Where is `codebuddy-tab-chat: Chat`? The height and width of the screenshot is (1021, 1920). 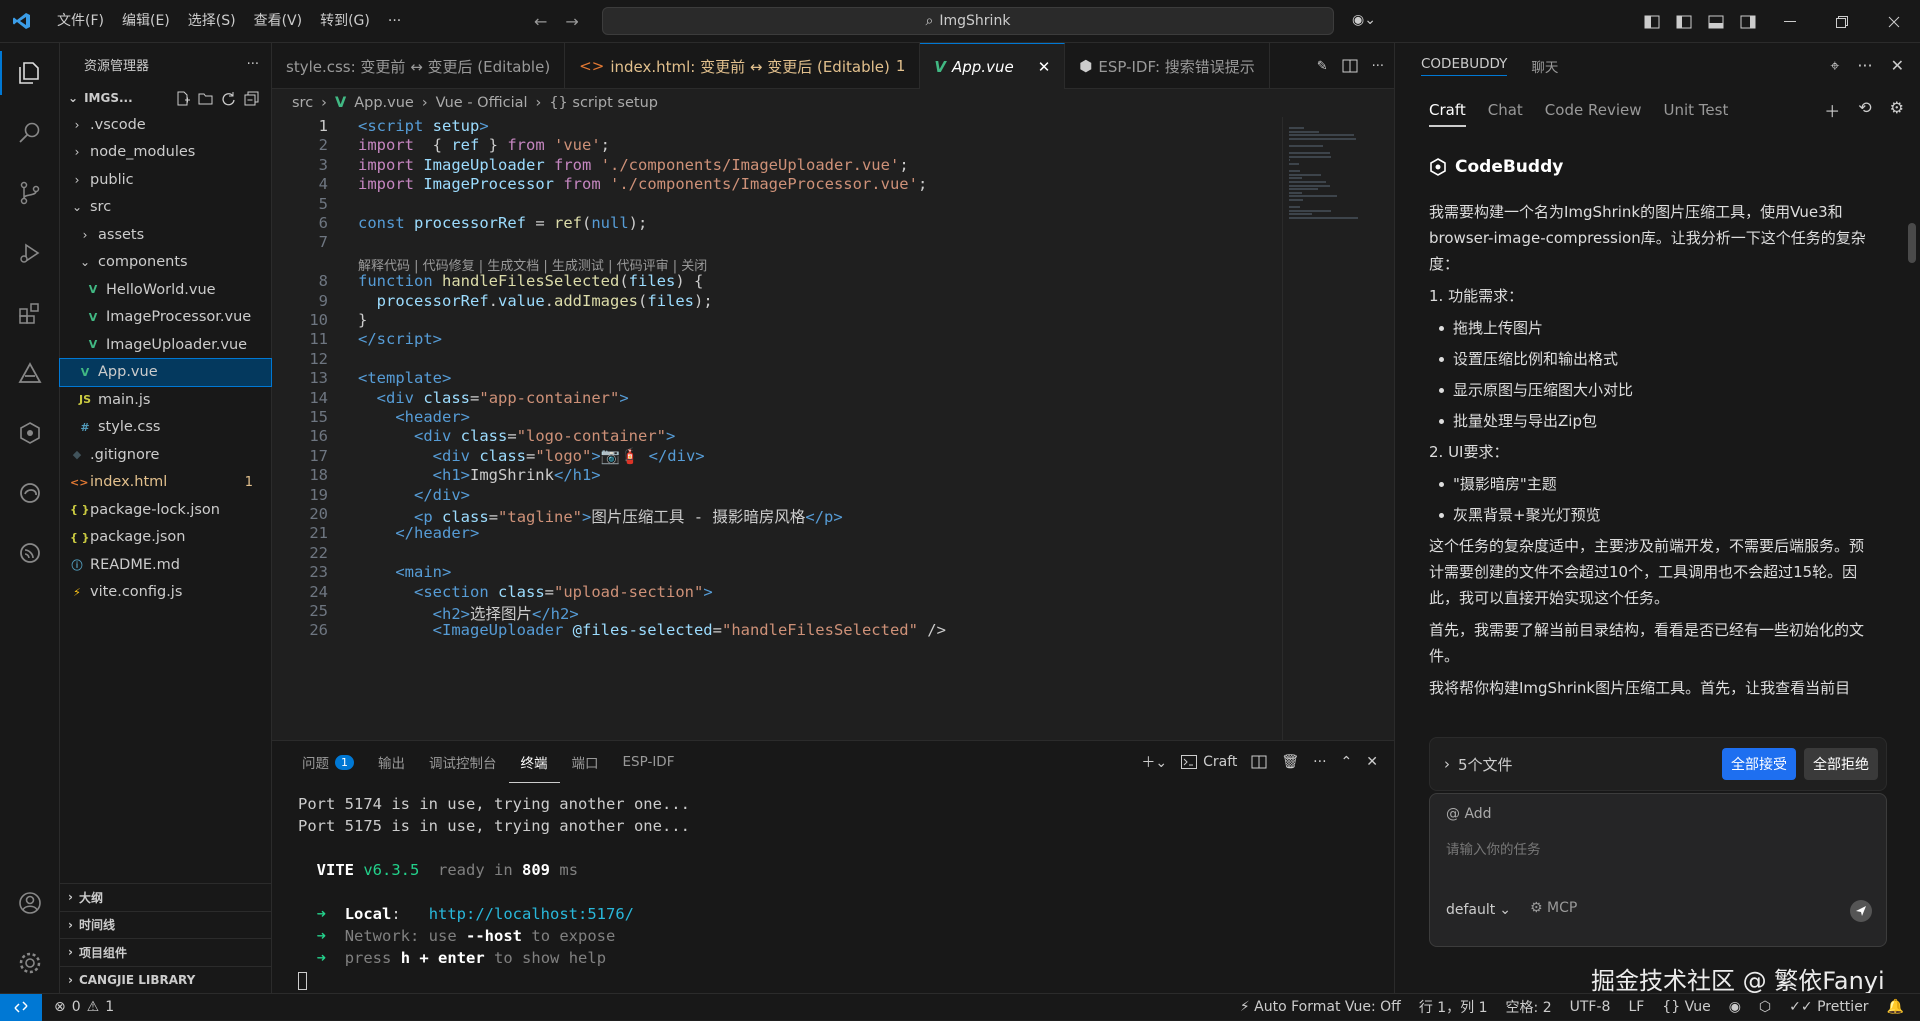
codebuddy-tab-chat: Chat is located at coordinates (1505, 110).